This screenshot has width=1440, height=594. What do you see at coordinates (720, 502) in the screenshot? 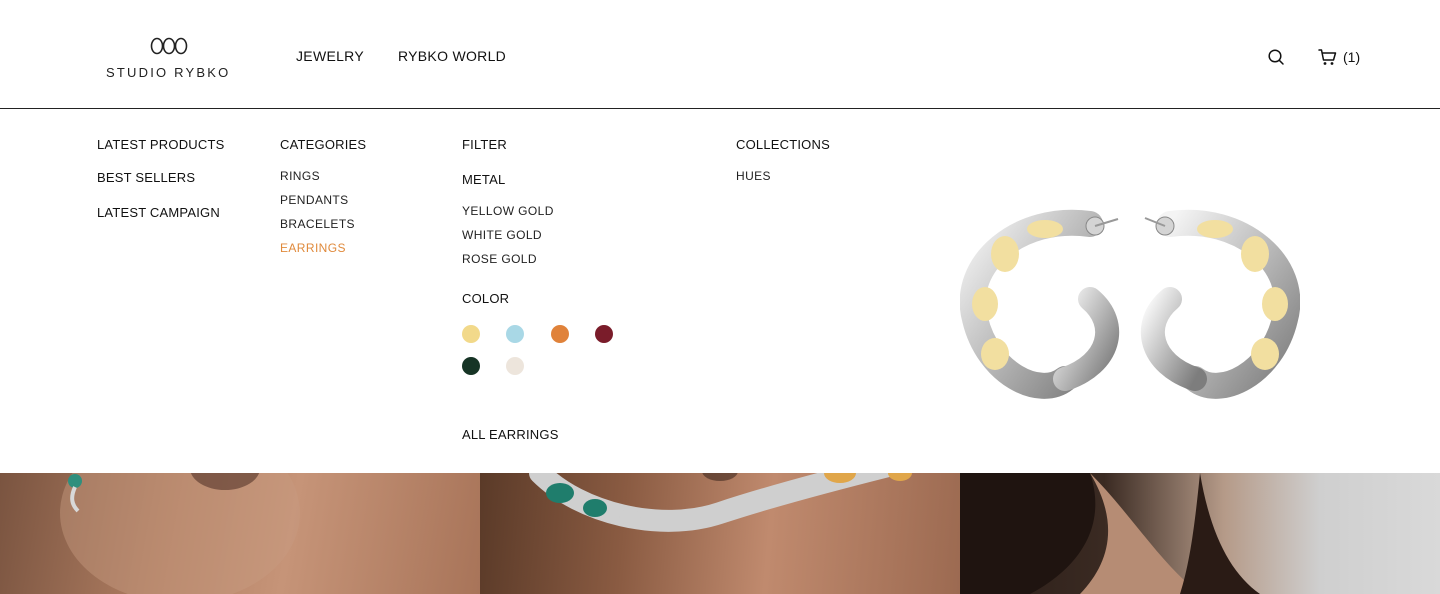
I see `bracelet-detail-image` at bounding box center [720, 502].